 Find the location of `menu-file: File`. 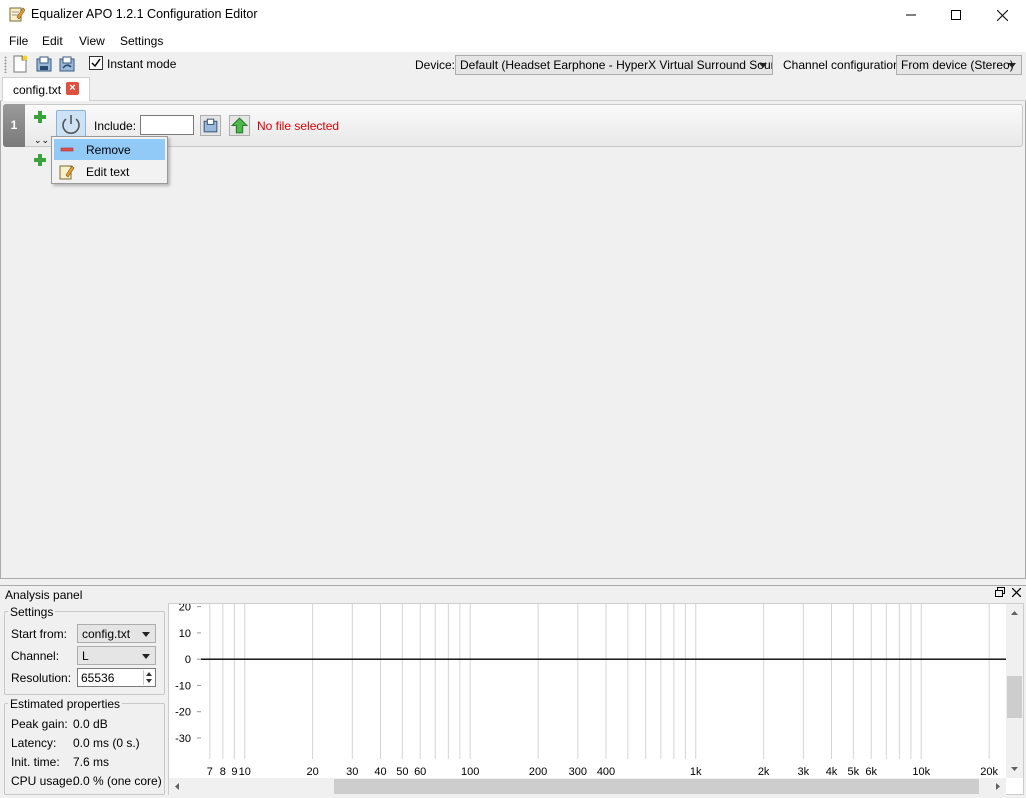

menu-file: File is located at coordinates (18, 41).